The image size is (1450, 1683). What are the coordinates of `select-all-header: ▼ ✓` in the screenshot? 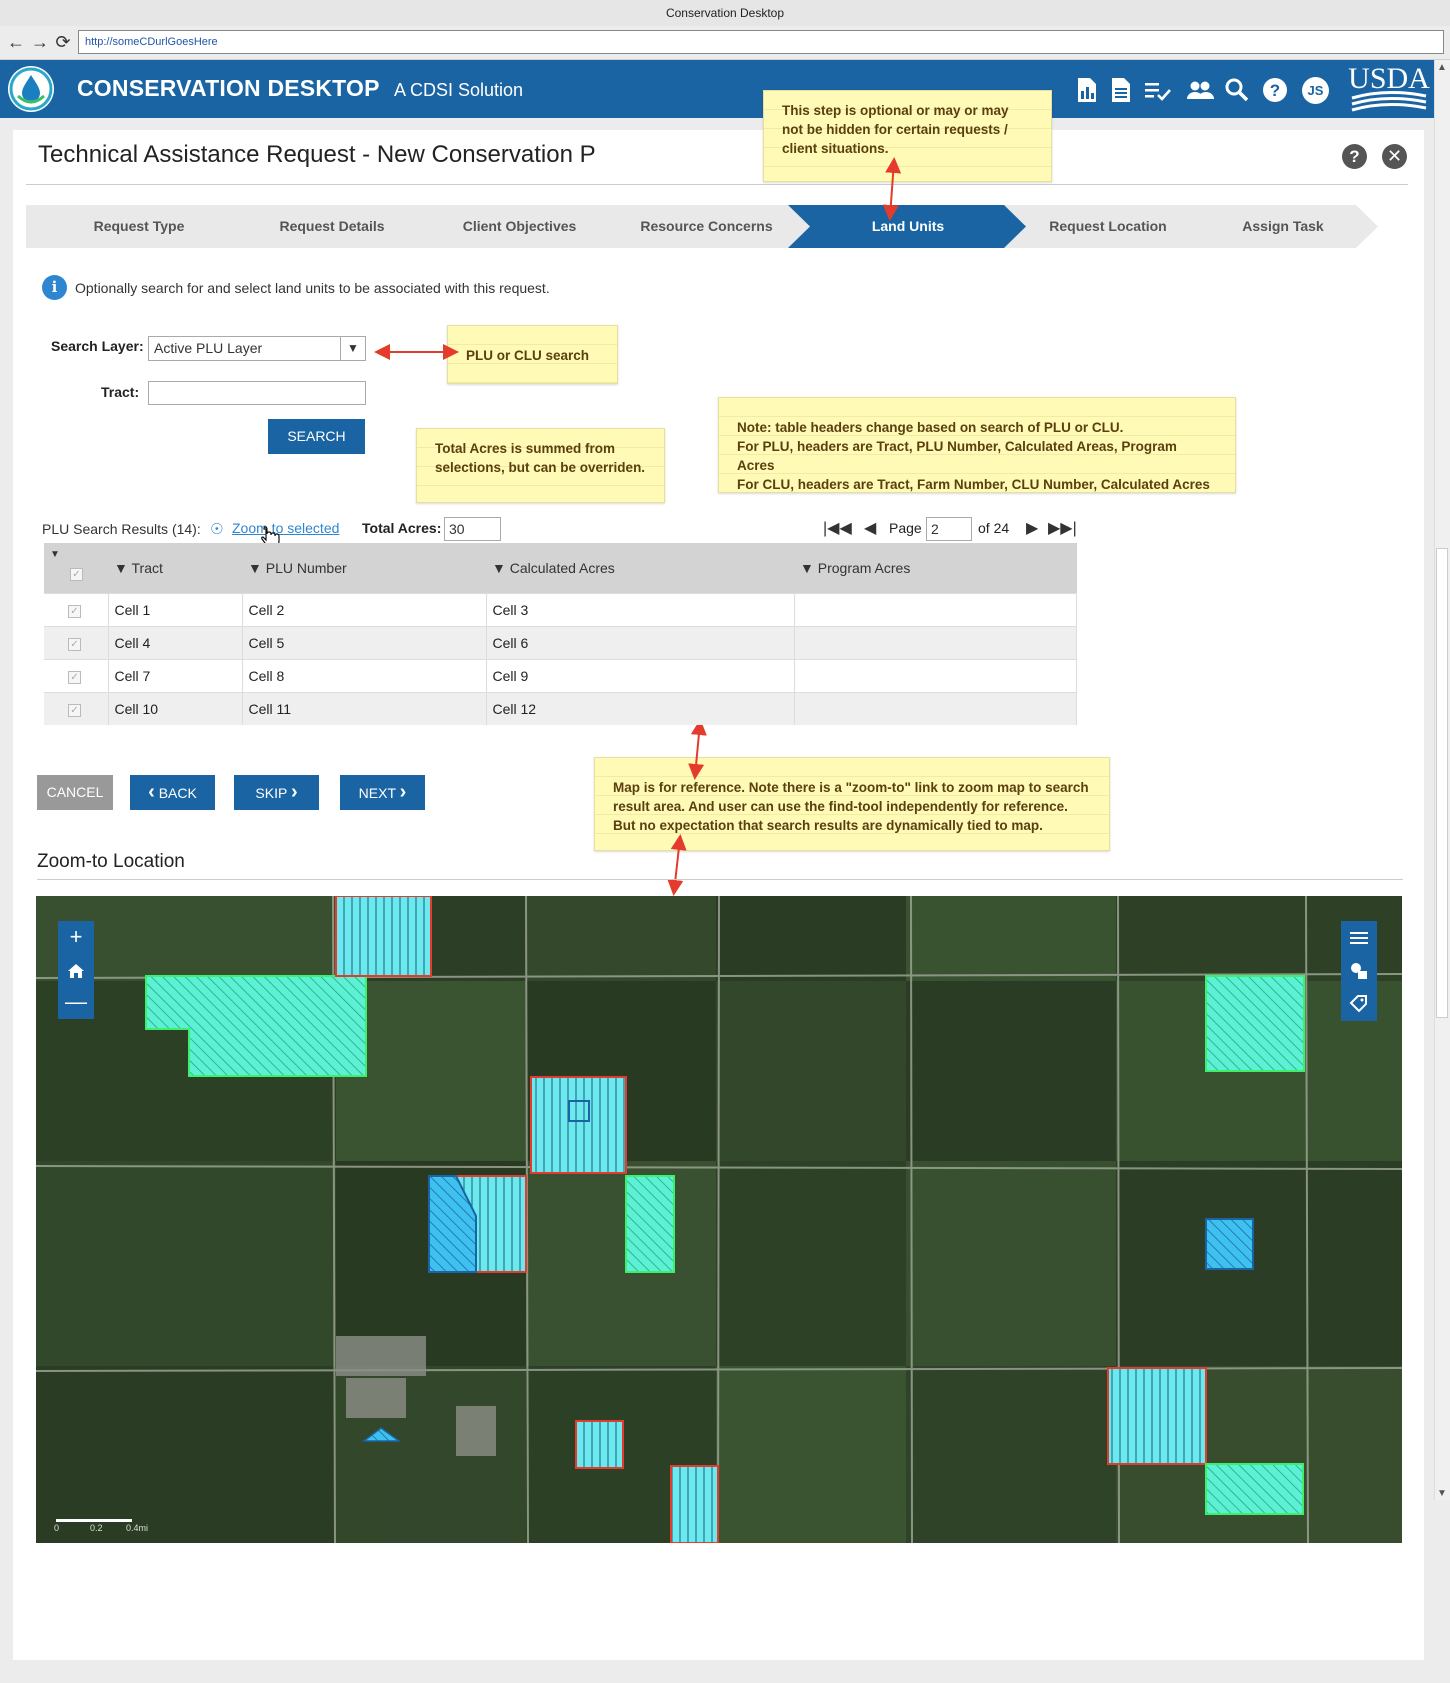 It's located at (76, 568).